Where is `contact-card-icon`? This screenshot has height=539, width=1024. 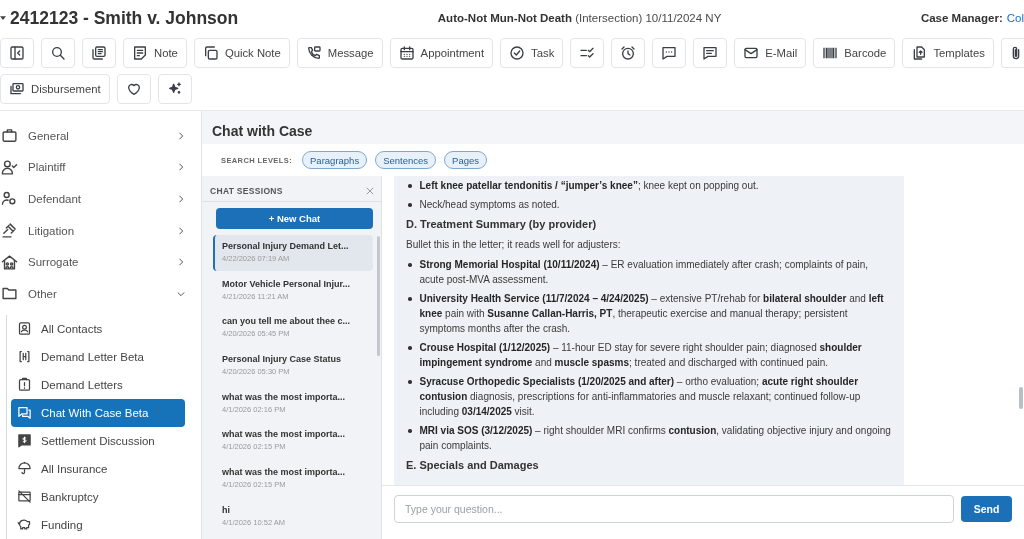 contact-card-icon is located at coordinates (24, 329).